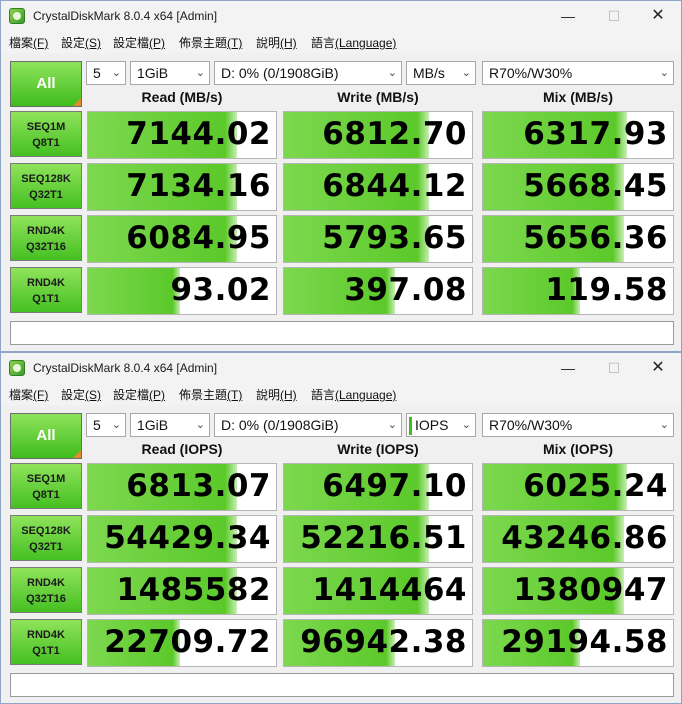  I want to click on result-mix: 29194.58, so click(578, 643).